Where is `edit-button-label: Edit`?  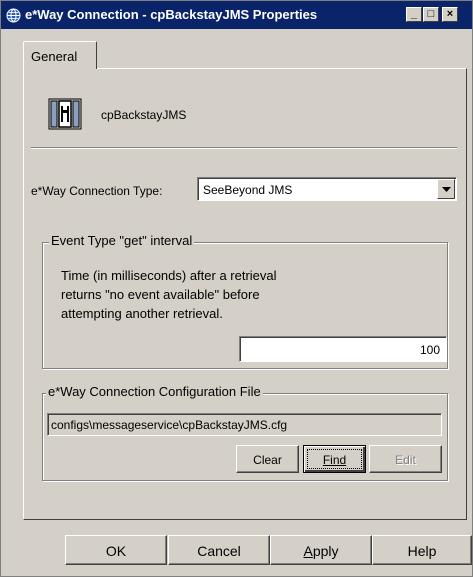 edit-button-label: Edit is located at coordinates (405, 460).